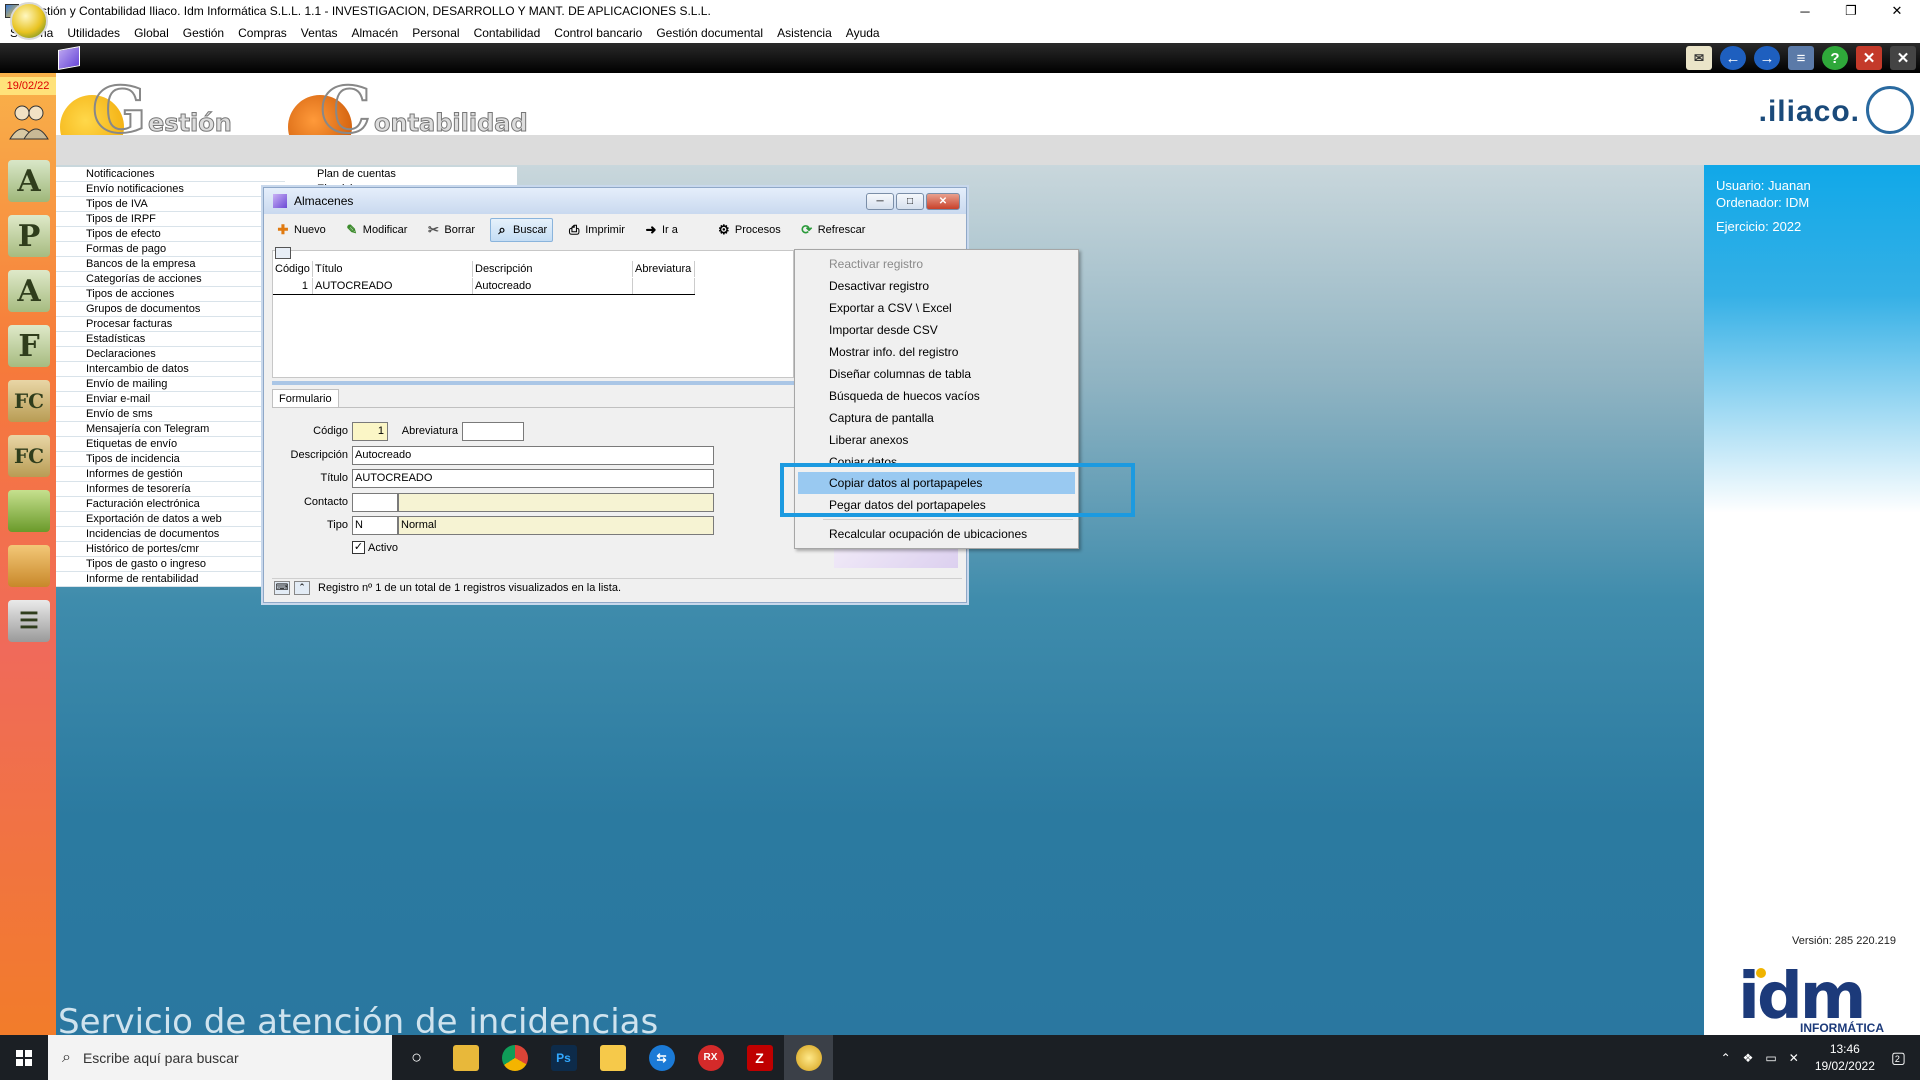  I want to click on borrar-button: ✂ Borrar, so click(451, 230).